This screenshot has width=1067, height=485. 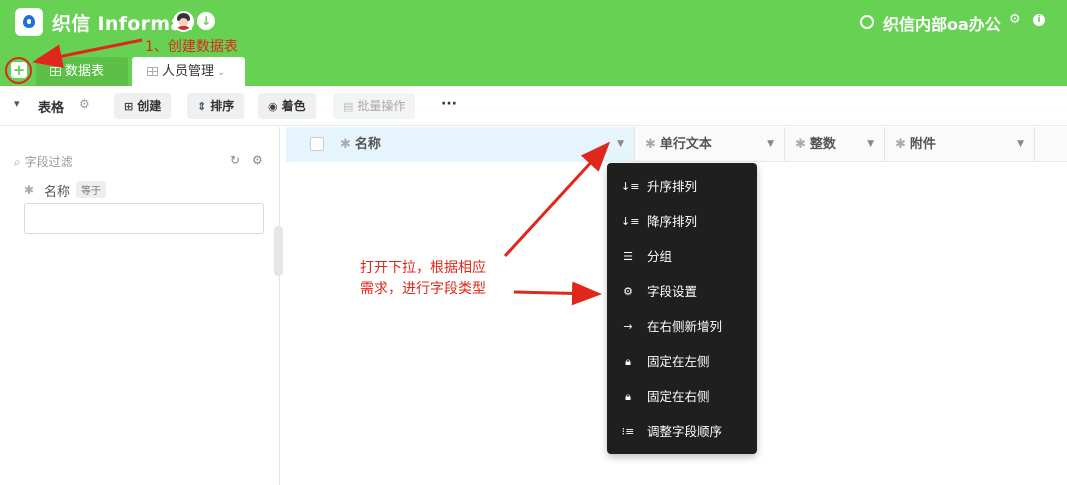 What do you see at coordinates (381, 106) in the screenshot?
I see `batch-label: 批量操作` at bounding box center [381, 106].